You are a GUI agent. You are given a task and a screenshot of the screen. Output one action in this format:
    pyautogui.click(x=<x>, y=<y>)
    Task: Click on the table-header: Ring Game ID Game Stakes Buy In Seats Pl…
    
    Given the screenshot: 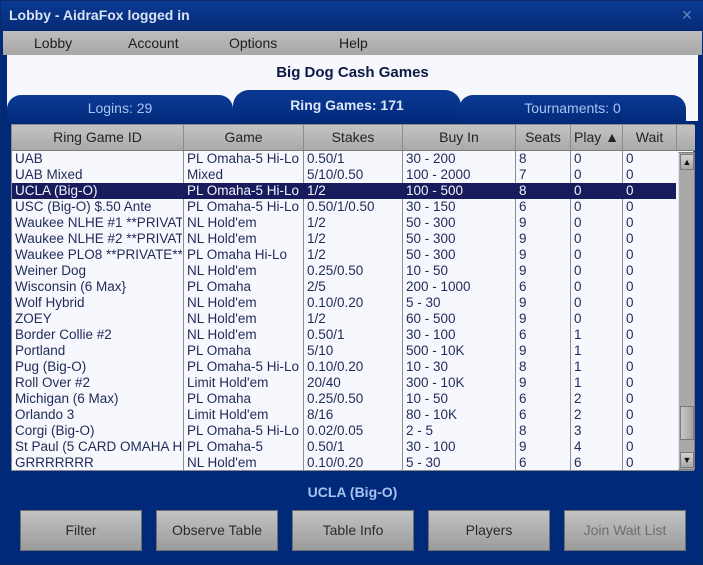 What is the action you would take?
    pyautogui.click(x=353, y=138)
    